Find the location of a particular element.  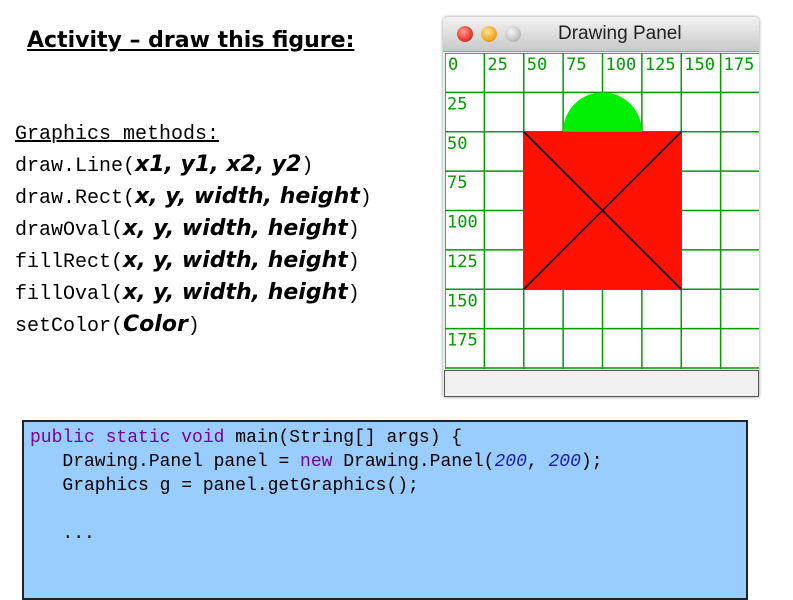

x-tick-label: 75 is located at coordinates (576, 65).